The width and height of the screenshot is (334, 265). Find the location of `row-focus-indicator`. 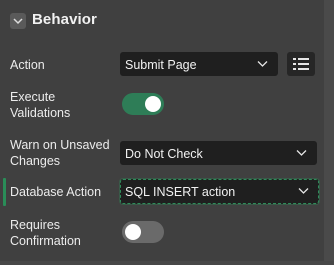

row-focus-indicator is located at coordinates (4, 192).